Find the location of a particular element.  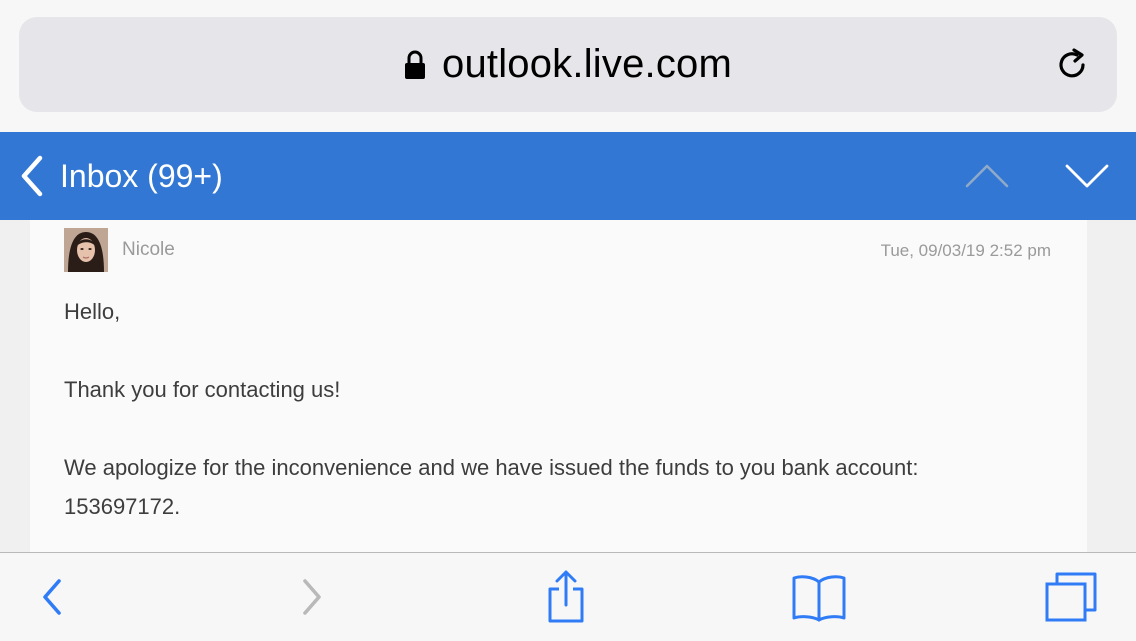

share-icon is located at coordinates (566, 596).